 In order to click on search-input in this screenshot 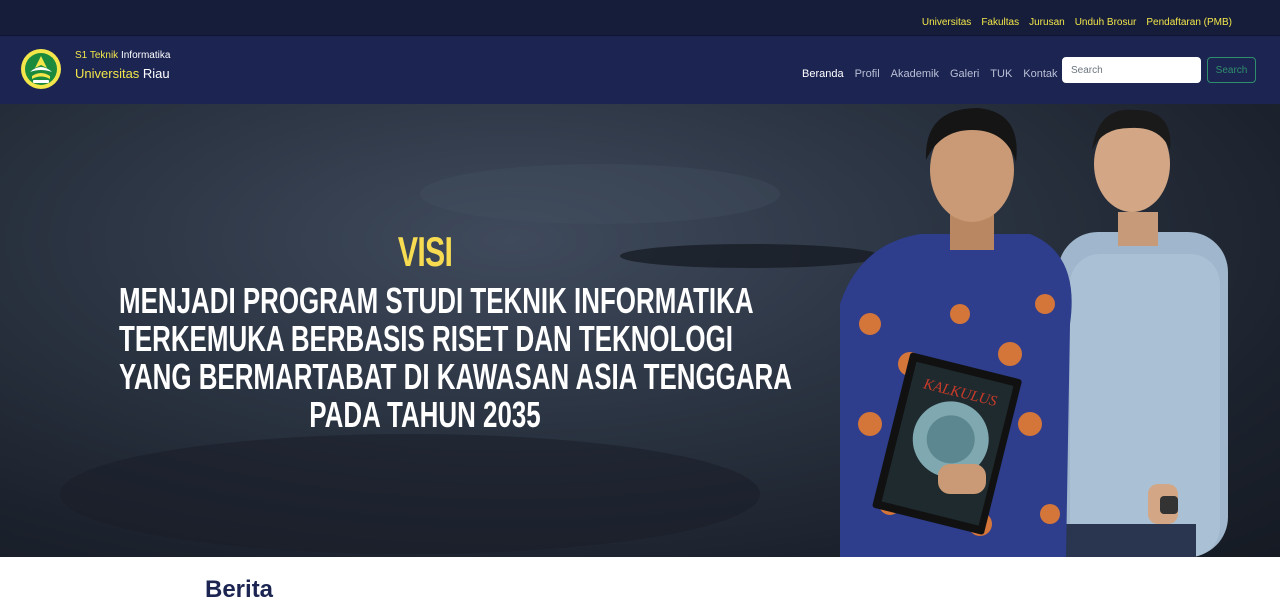, I will do `click(1131, 70)`.